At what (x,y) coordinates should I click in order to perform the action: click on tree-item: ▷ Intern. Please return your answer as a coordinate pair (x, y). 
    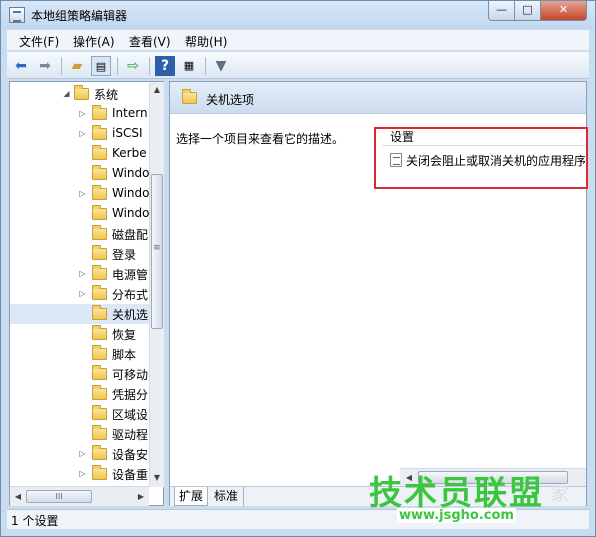
    Looking at the image, I should click on (80, 114).